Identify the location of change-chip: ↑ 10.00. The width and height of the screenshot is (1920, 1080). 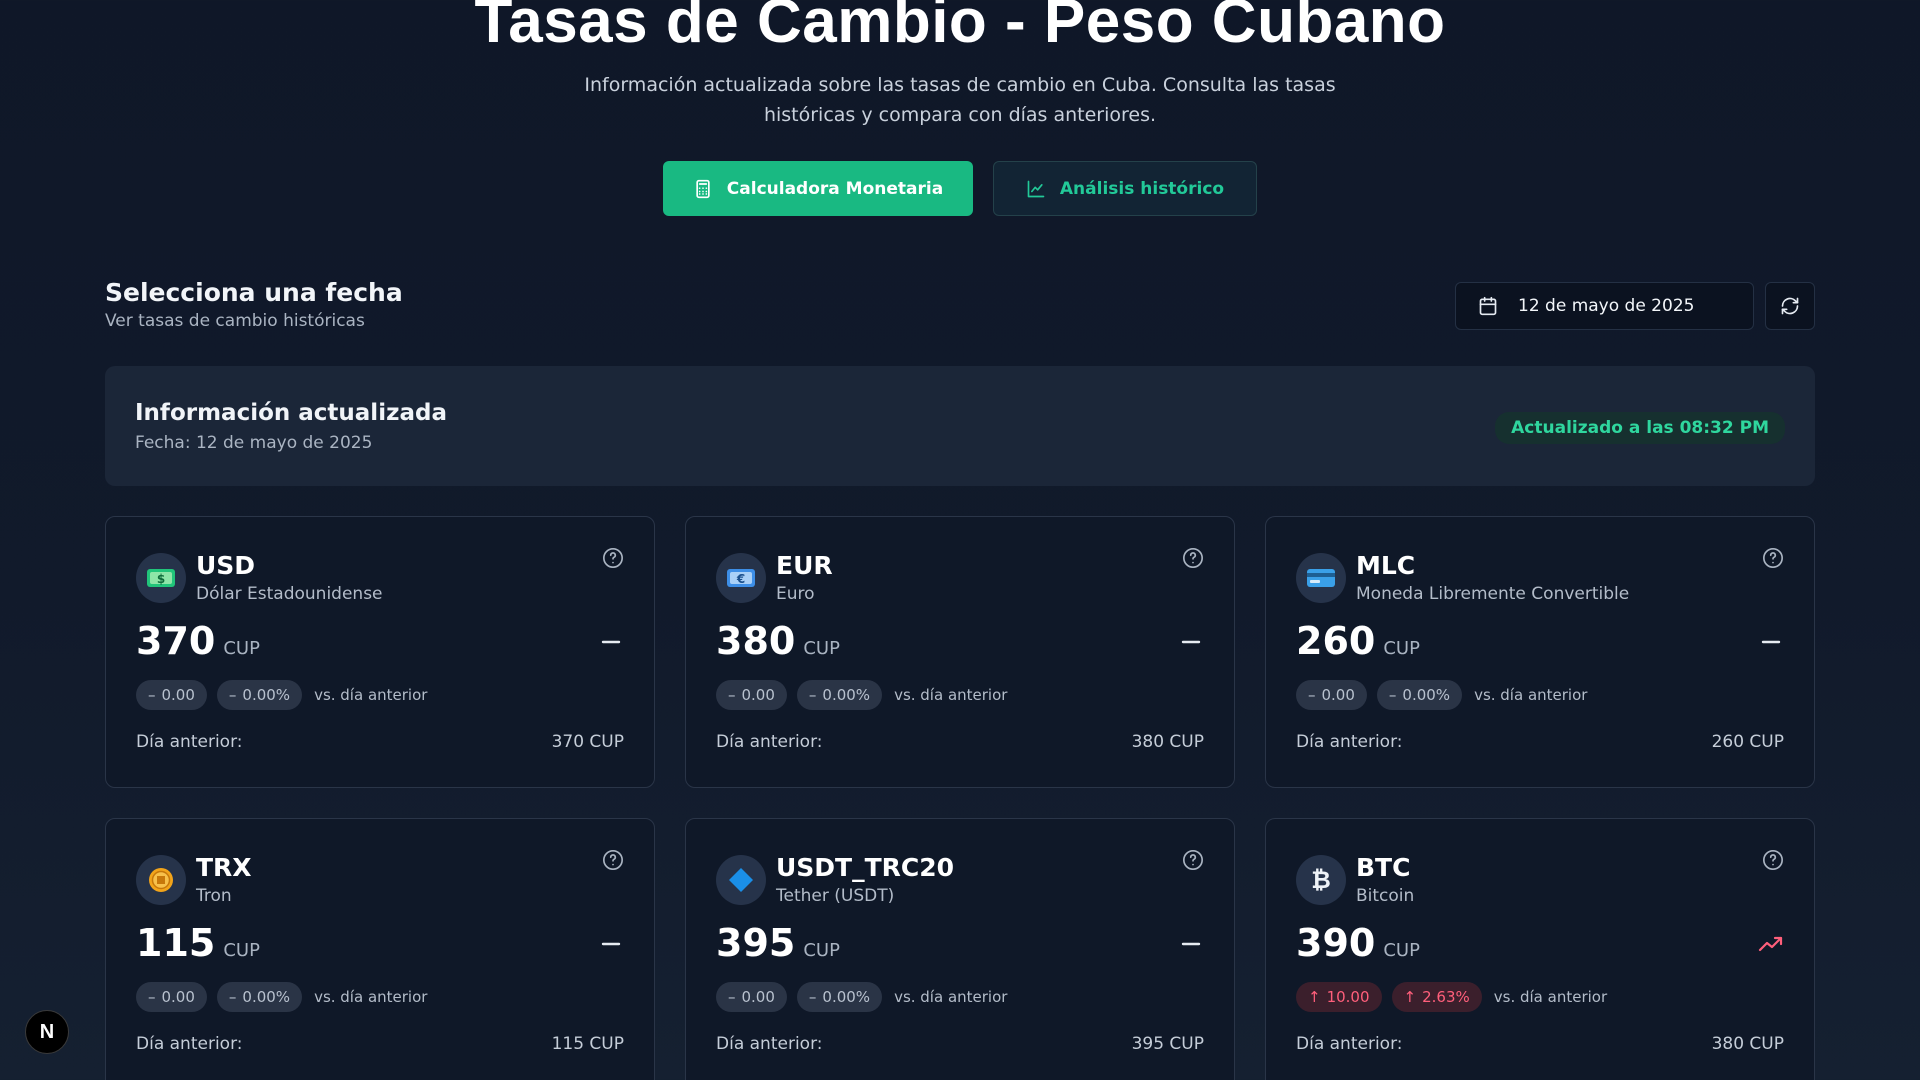
(1339, 997).